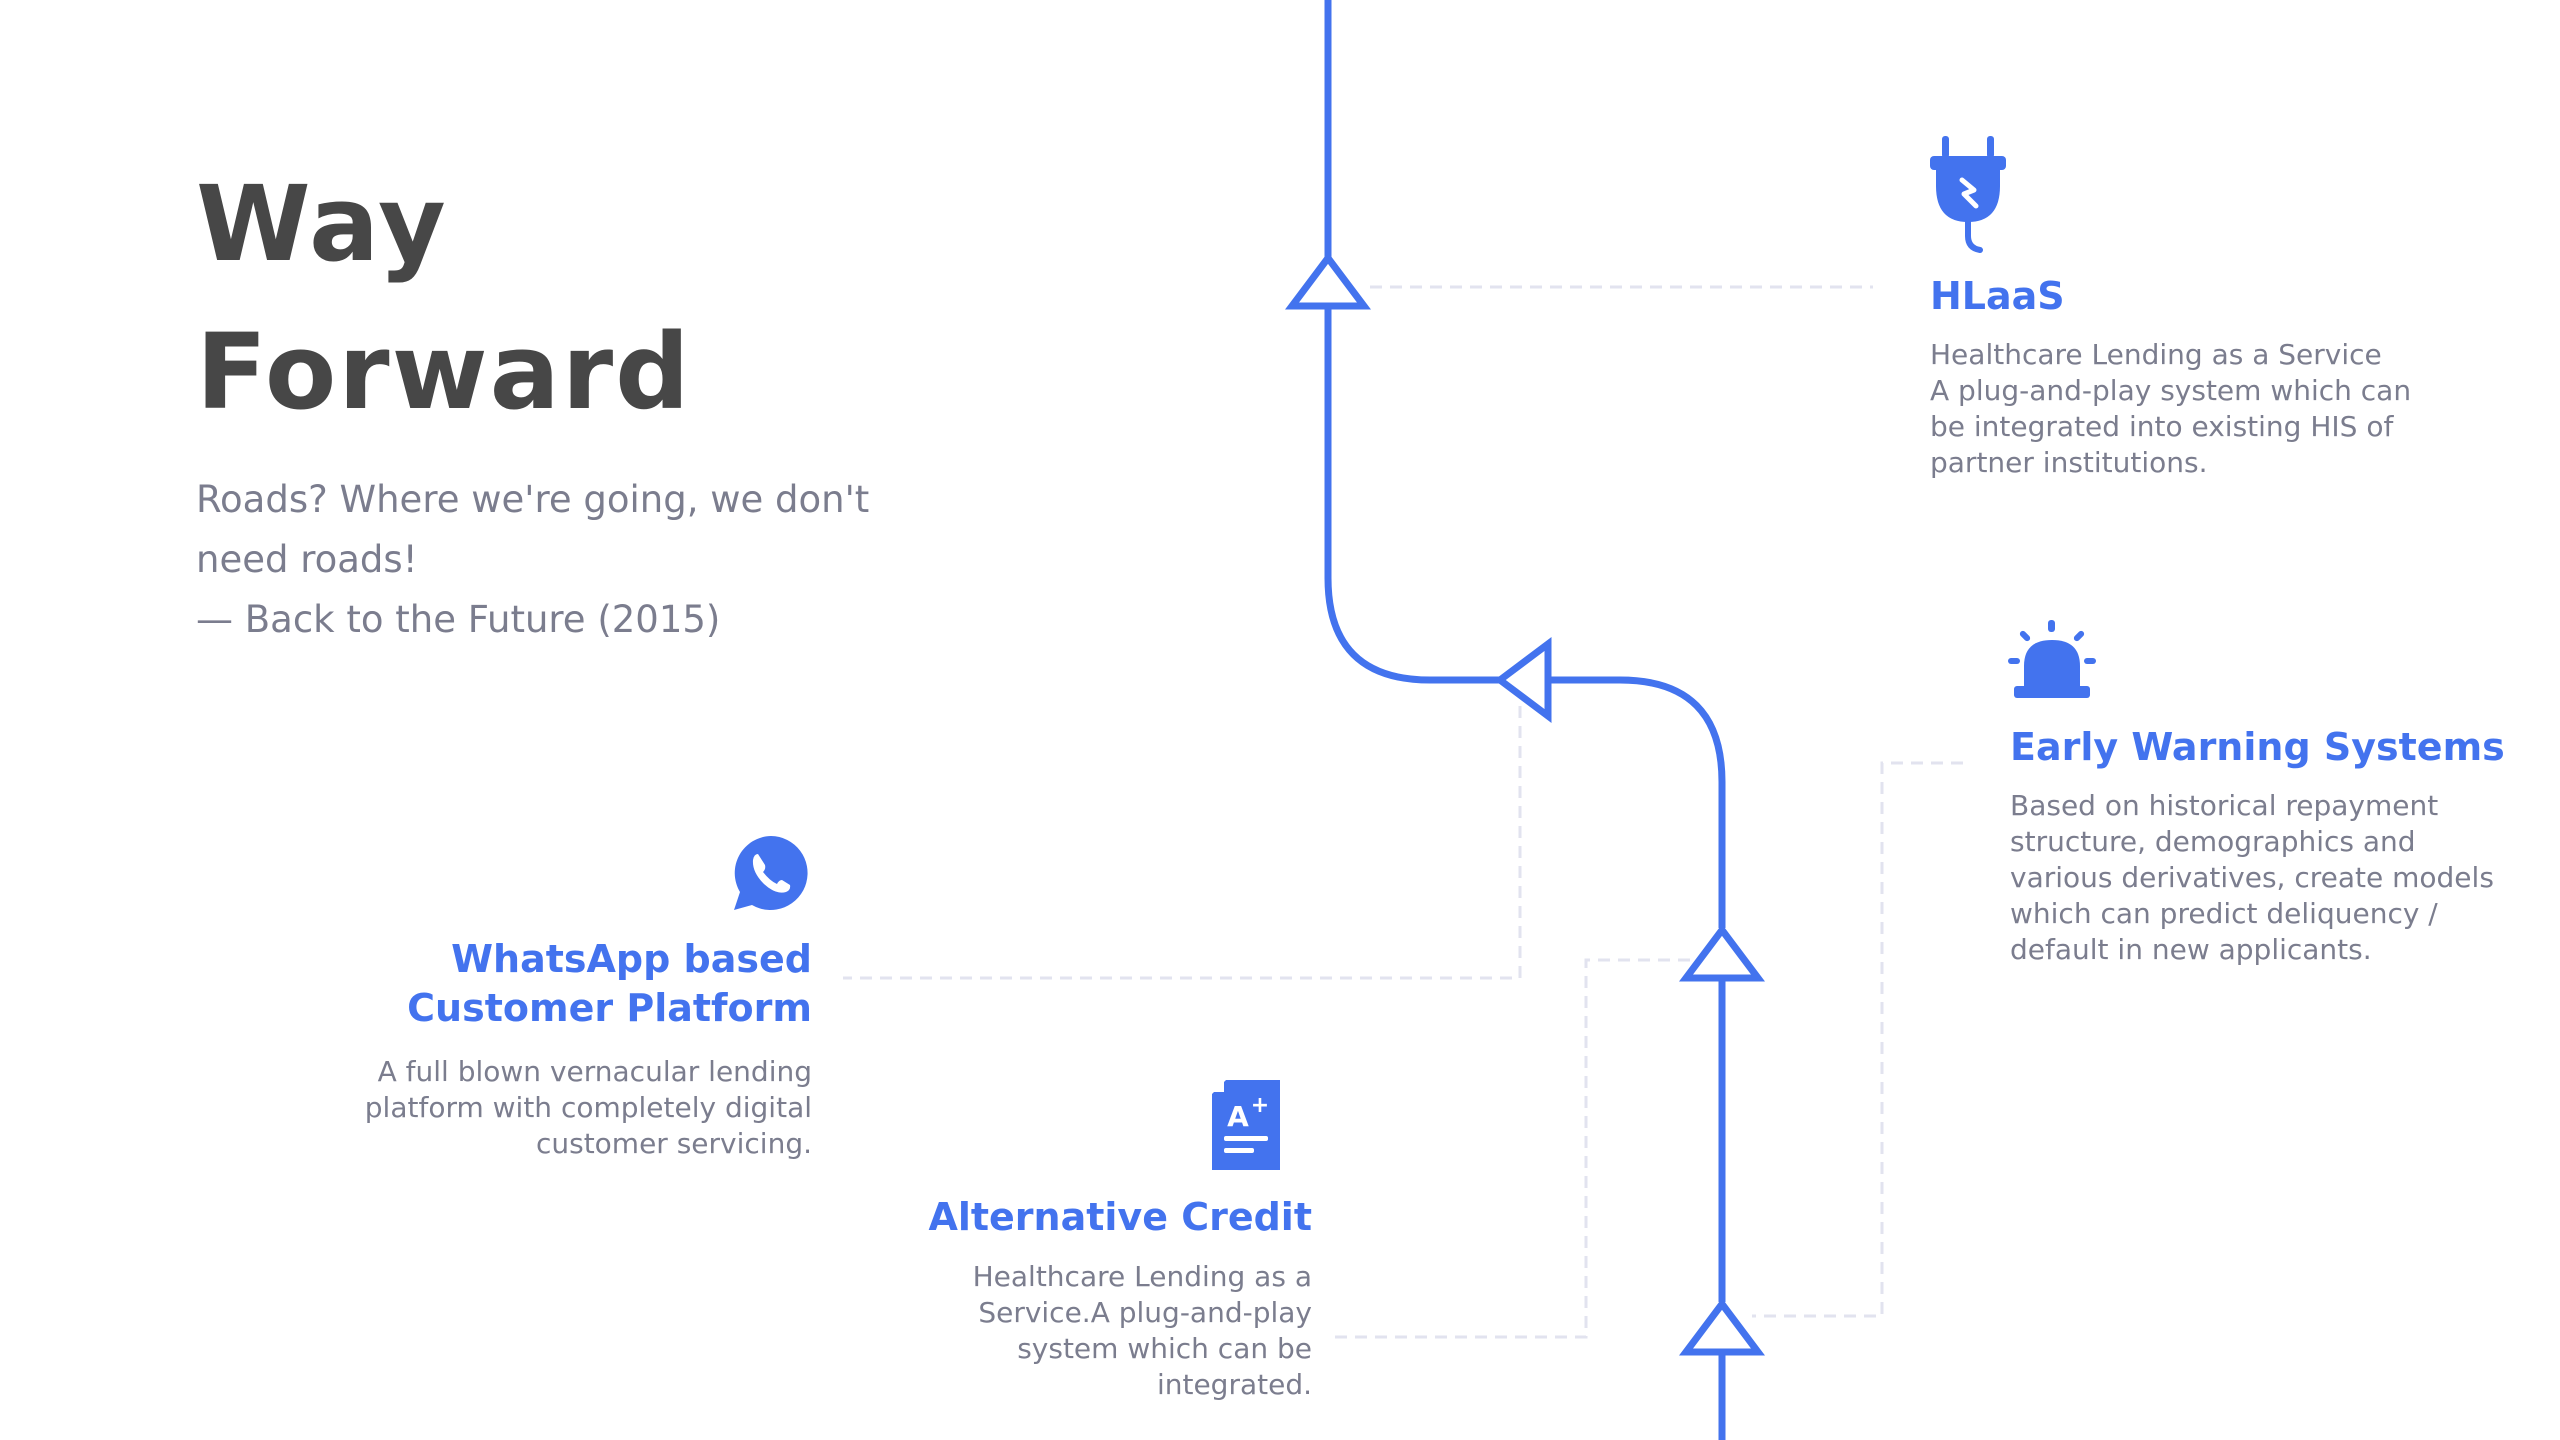 This screenshot has height=1440, width=2560. I want to click on connector-alt-credit, so click(1511, 1148).